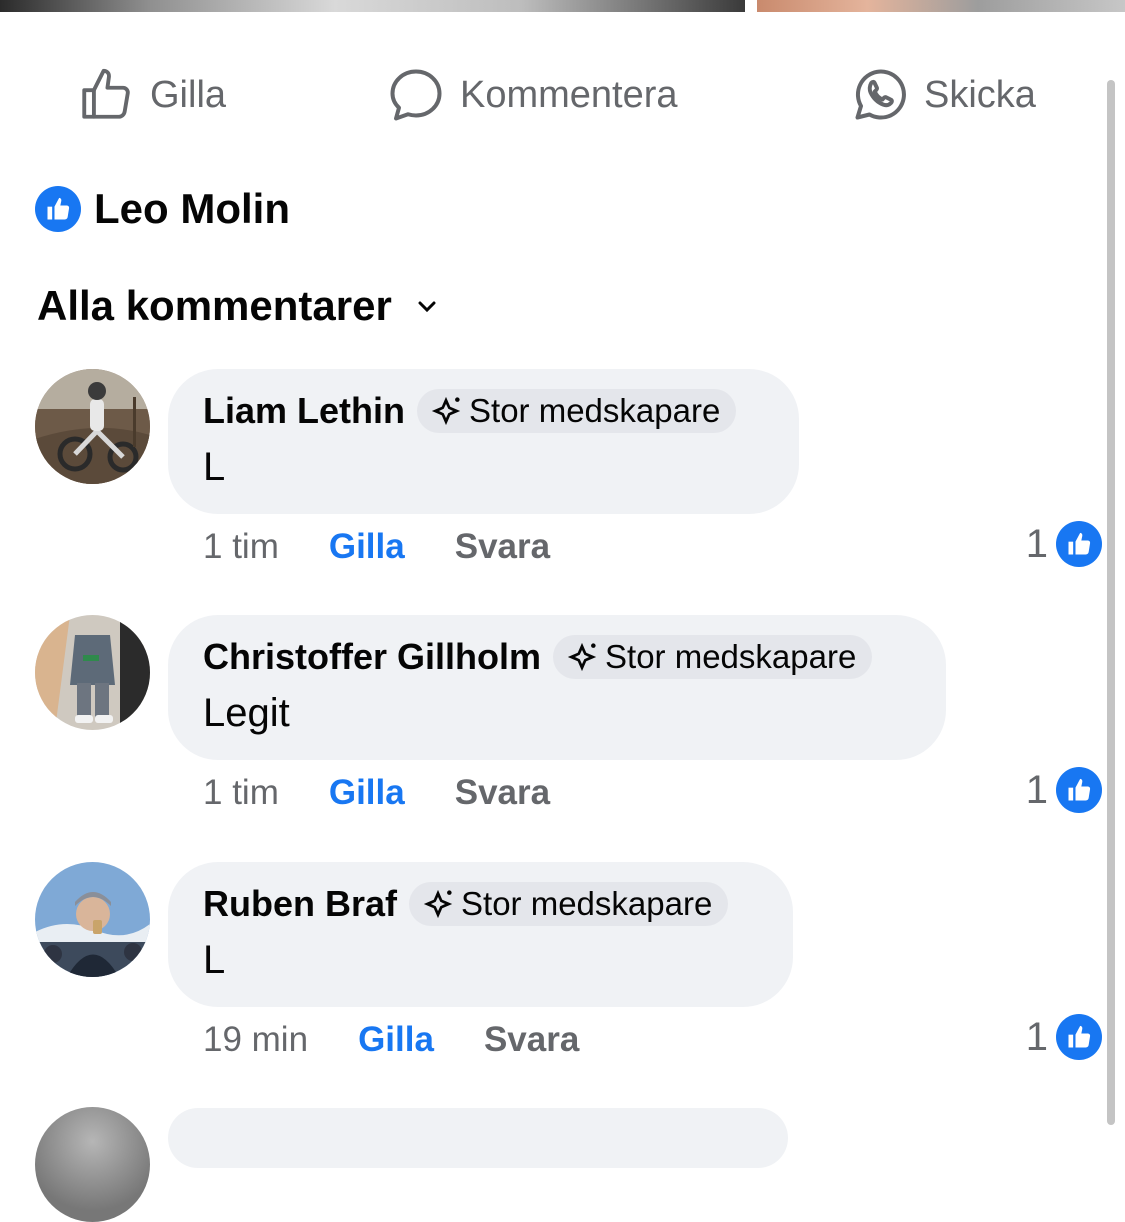 This screenshot has width=1125, height=1222. I want to click on post-photo-right, so click(941, 6).